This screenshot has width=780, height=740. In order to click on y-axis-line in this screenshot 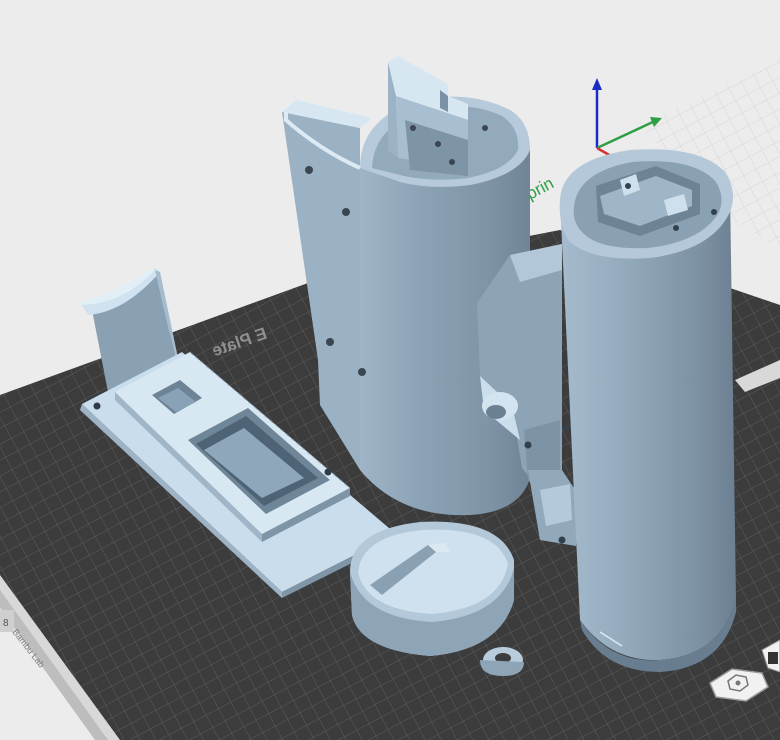, I will do `click(626, 134)`.